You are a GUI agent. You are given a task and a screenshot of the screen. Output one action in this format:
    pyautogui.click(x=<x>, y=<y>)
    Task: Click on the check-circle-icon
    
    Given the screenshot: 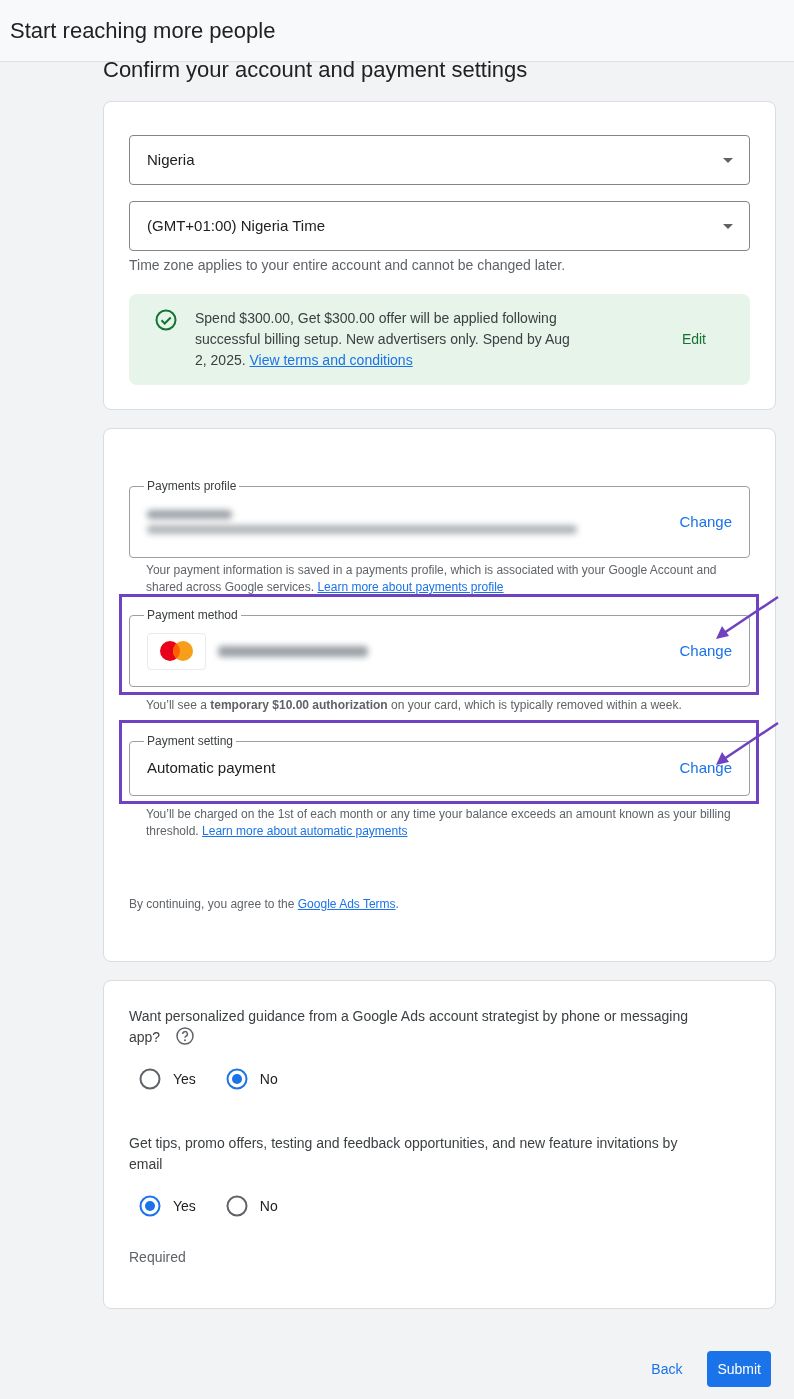 What is the action you would take?
    pyautogui.click(x=166, y=320)
    